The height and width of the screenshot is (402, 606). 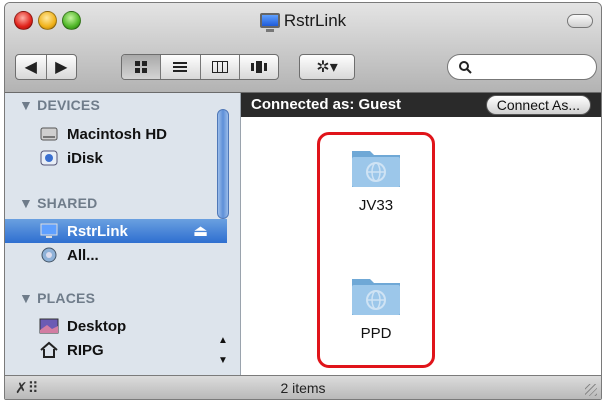 I want to click on folder-name: JV33, so click(x=376, y=205).